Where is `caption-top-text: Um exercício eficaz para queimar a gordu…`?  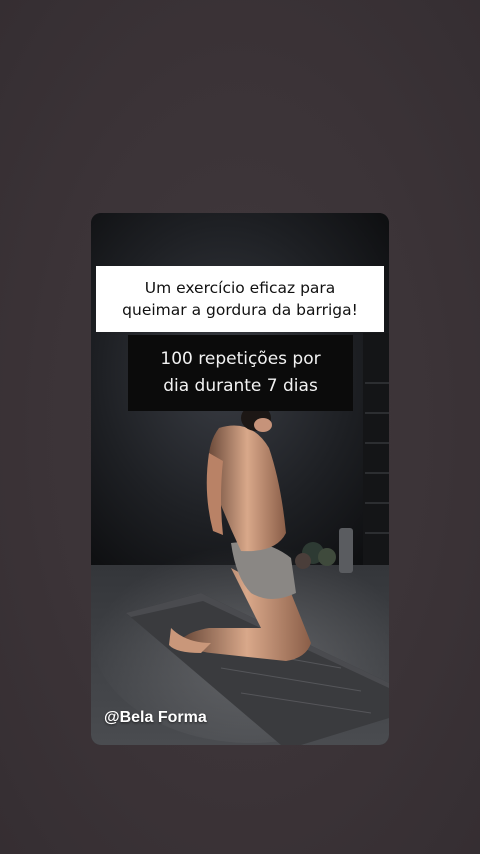
caption-top-text: Um exercício eficaz para queimar a gordu… is located at coordinates (240, 299).